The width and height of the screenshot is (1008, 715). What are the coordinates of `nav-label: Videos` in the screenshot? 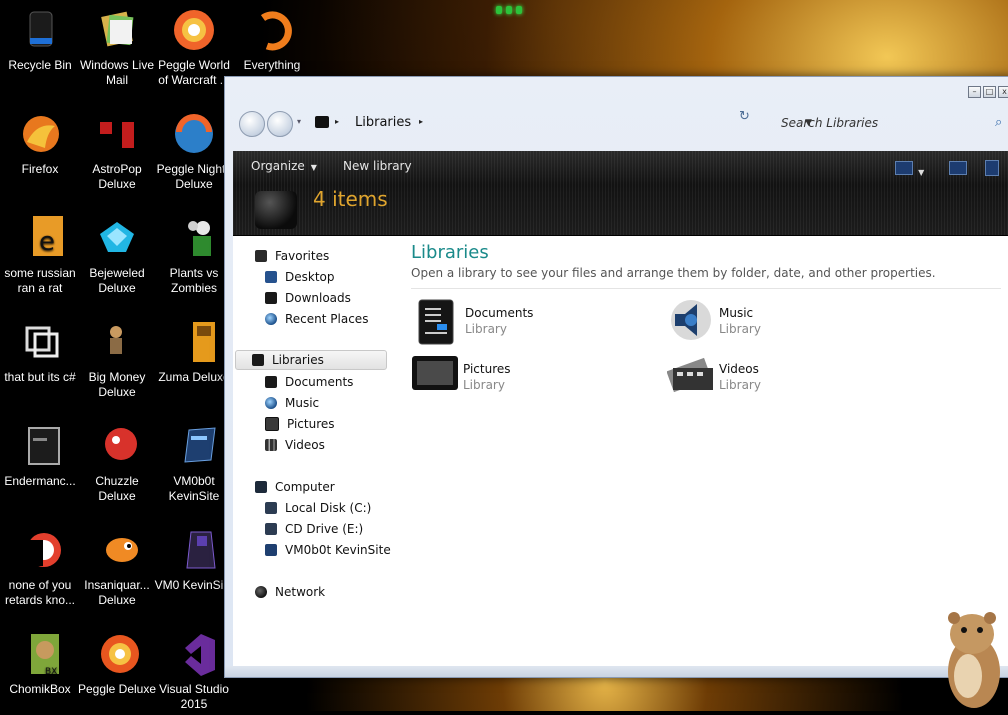 It's located at (305, 445).